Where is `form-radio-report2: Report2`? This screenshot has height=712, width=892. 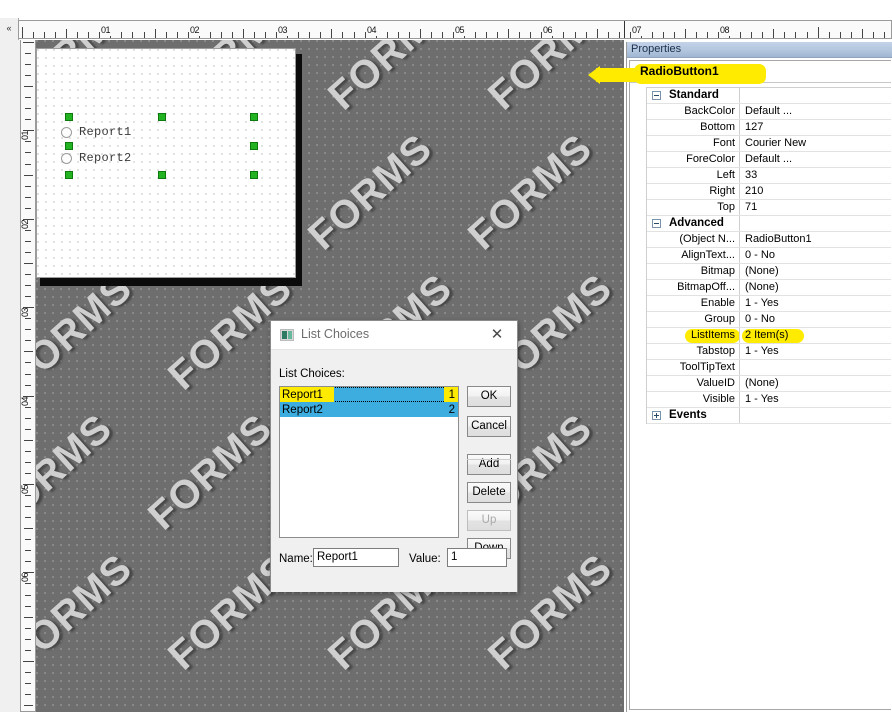
form-radio-report2: Report2 is located at coordinates (96, 158).